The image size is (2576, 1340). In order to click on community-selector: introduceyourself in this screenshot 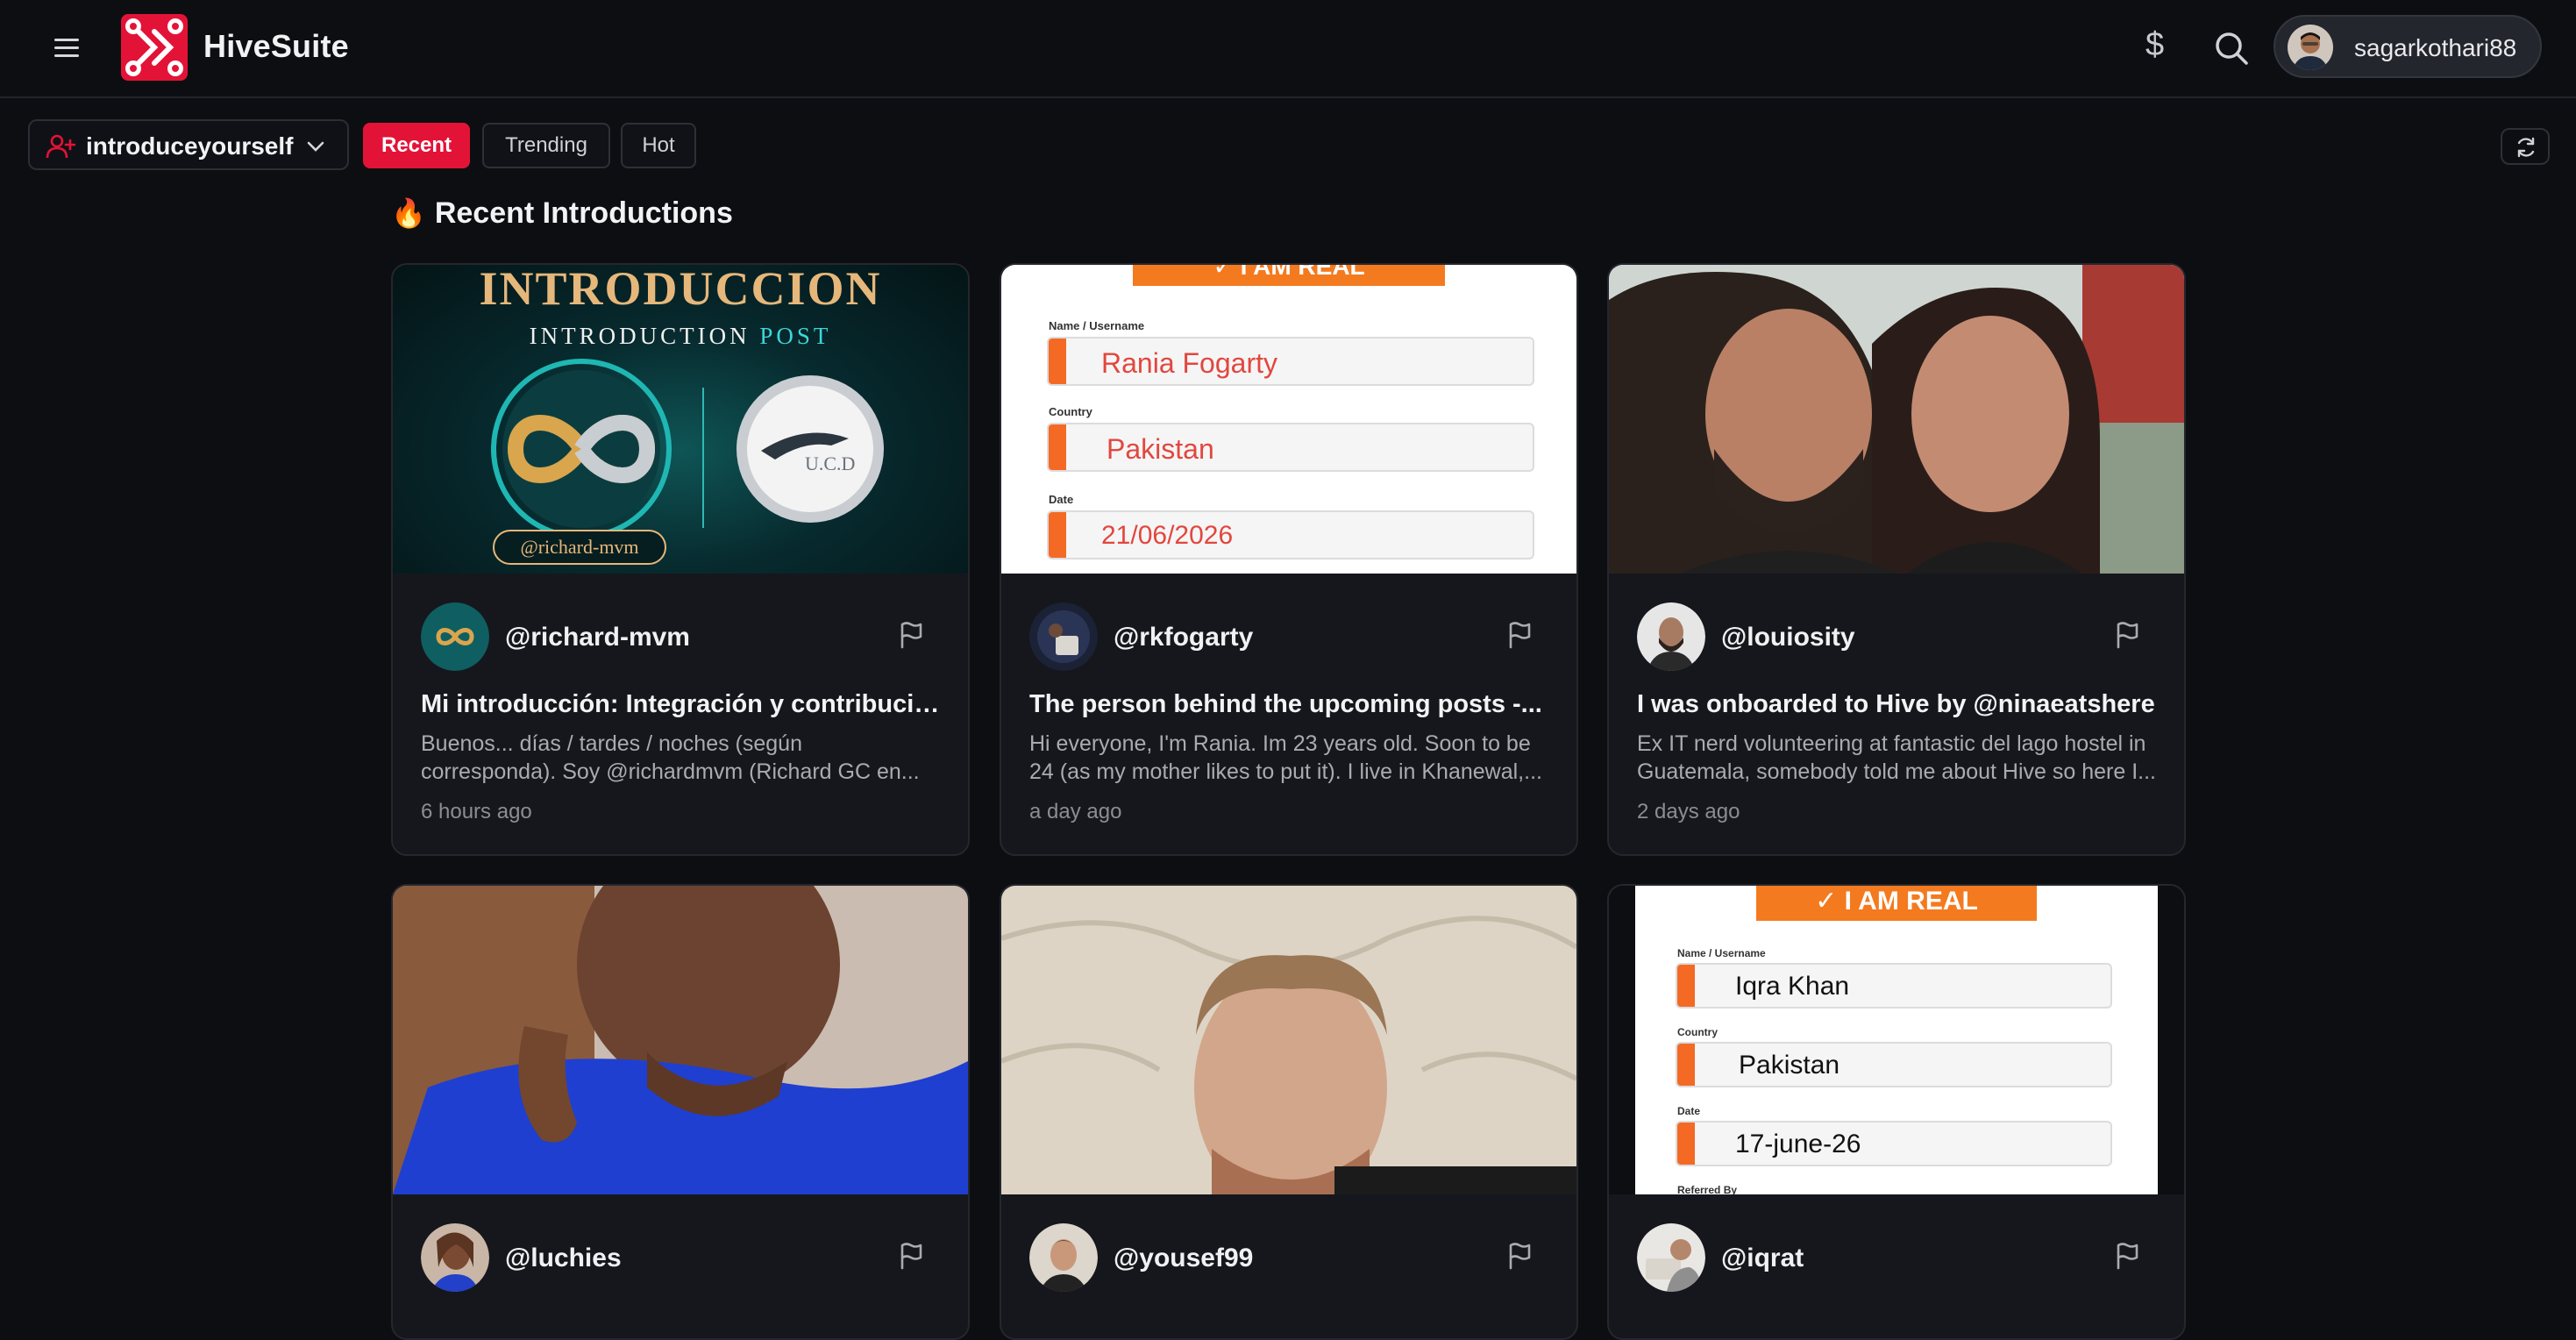, I will do `click(188, 144)`.